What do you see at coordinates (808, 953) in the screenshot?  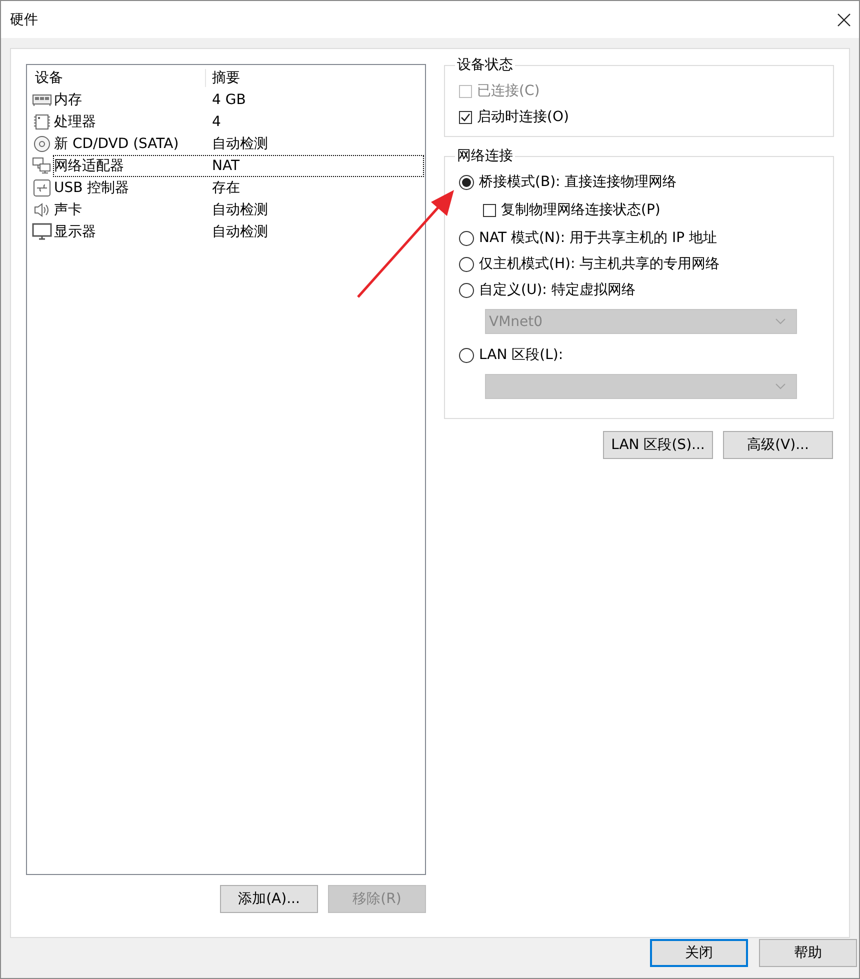 I see `button: 帮助` at bounding box center [808, 953].